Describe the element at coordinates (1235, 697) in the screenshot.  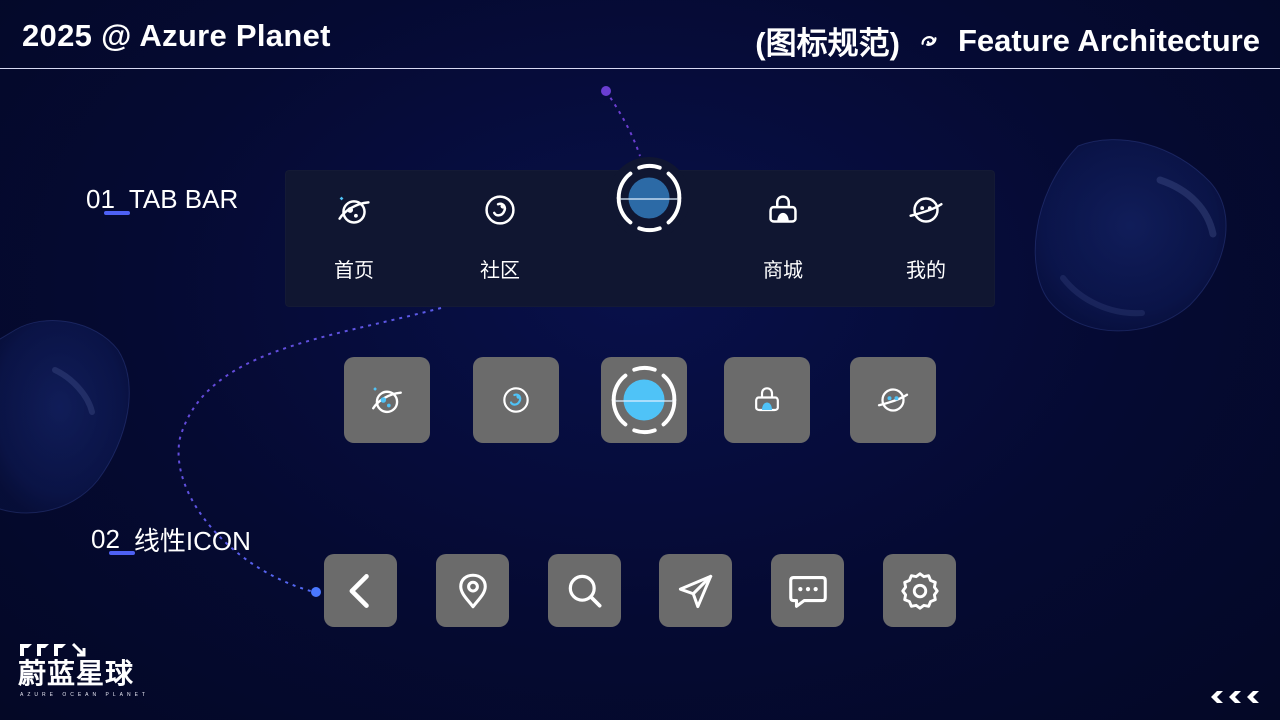
I see `page-mark-icon` at that location.